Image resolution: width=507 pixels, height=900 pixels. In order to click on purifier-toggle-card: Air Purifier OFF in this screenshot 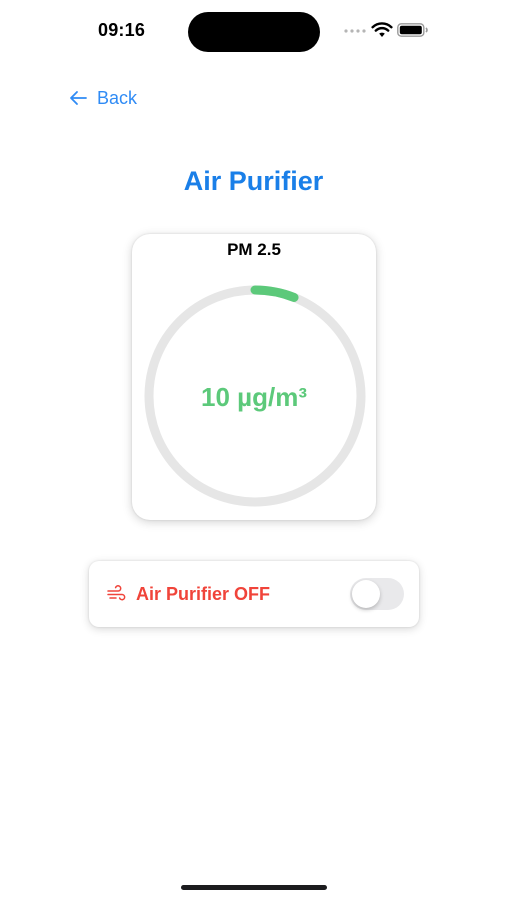, I will do `click(254, 594)`.